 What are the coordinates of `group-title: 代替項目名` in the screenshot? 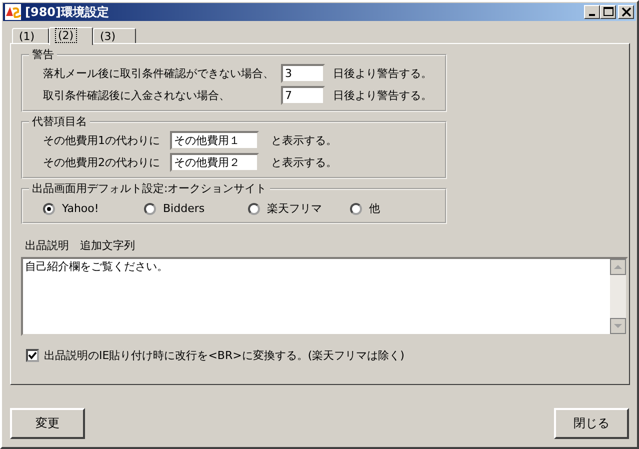 It's located at (59, 121).